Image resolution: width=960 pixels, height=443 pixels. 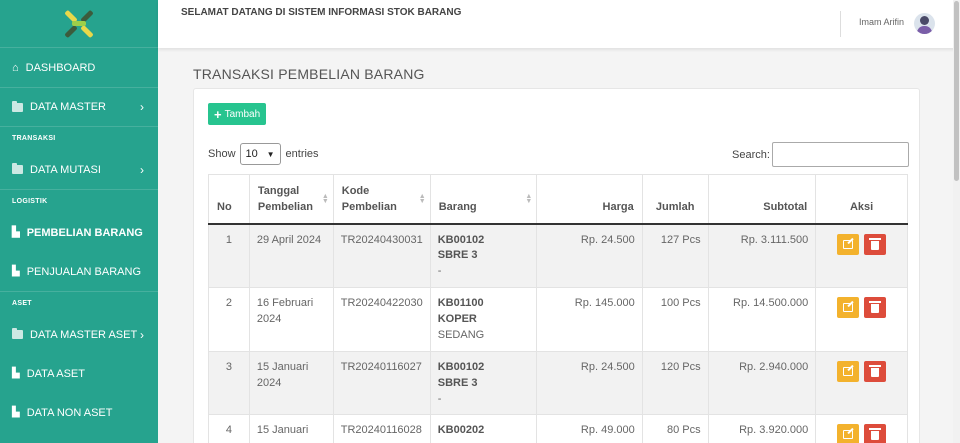 I want to click on cell-kode: TR20240430031, so click(x=381, y=255).